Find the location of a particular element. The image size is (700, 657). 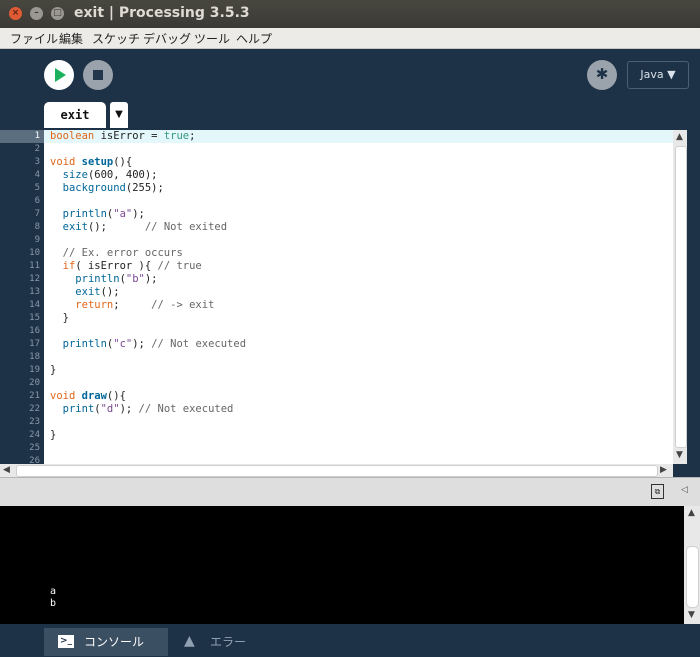

line-number: 19 is located at coordinates (34, 370).